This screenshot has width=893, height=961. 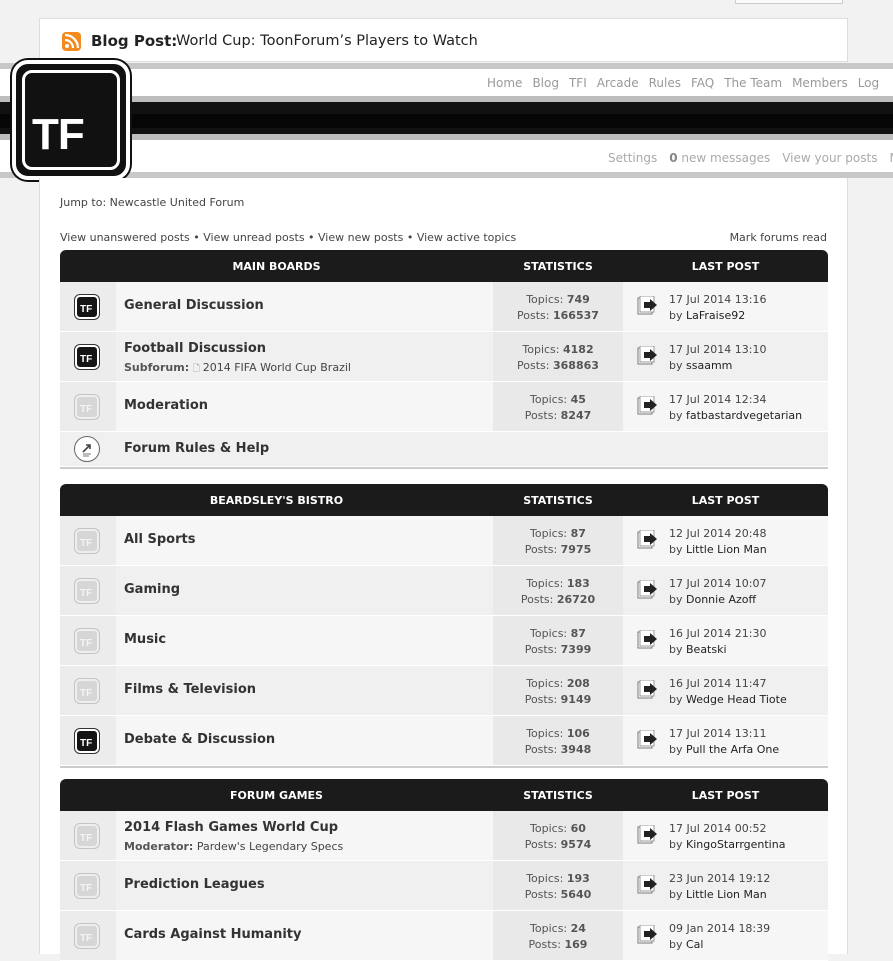 What do you see at coordinates (276, 500) in the screenshot?
I see `category-title: BEARDSLEY'S BISTRO` at bounding box center [276, 500].